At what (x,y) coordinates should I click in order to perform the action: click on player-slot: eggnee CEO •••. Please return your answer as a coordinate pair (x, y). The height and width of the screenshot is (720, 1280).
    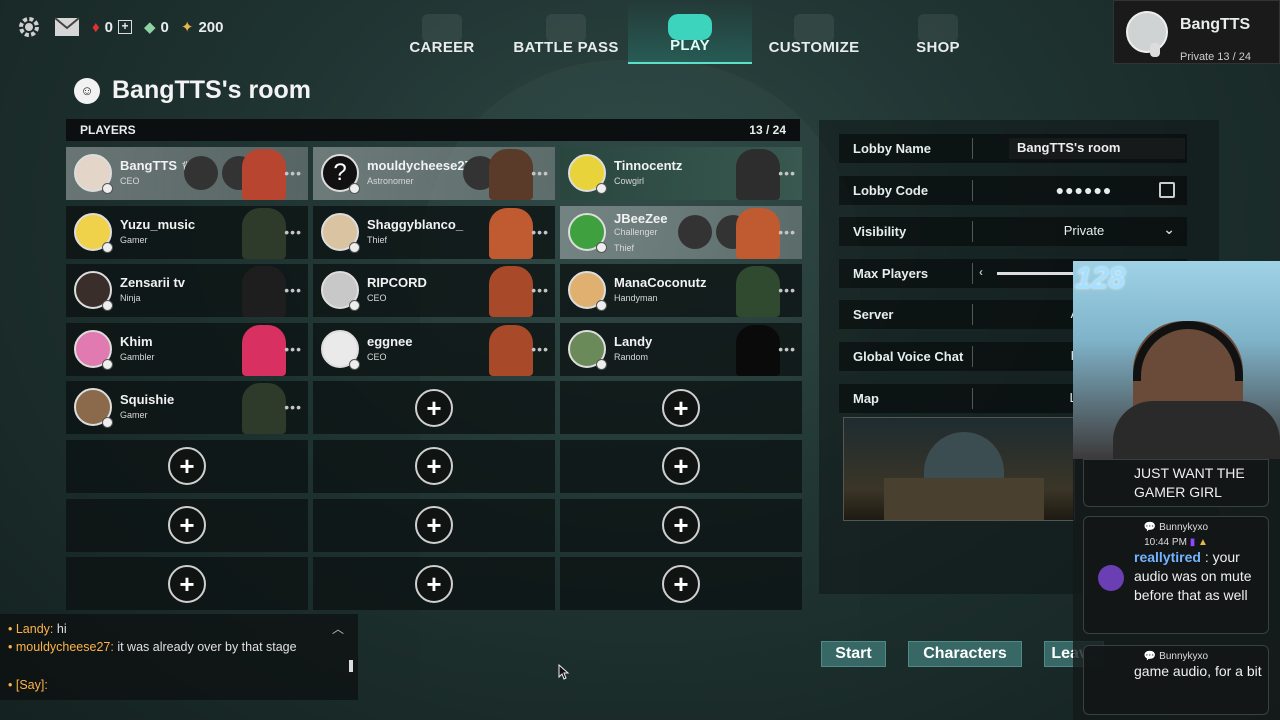
    Looking at the image, I should click on (434, 349).